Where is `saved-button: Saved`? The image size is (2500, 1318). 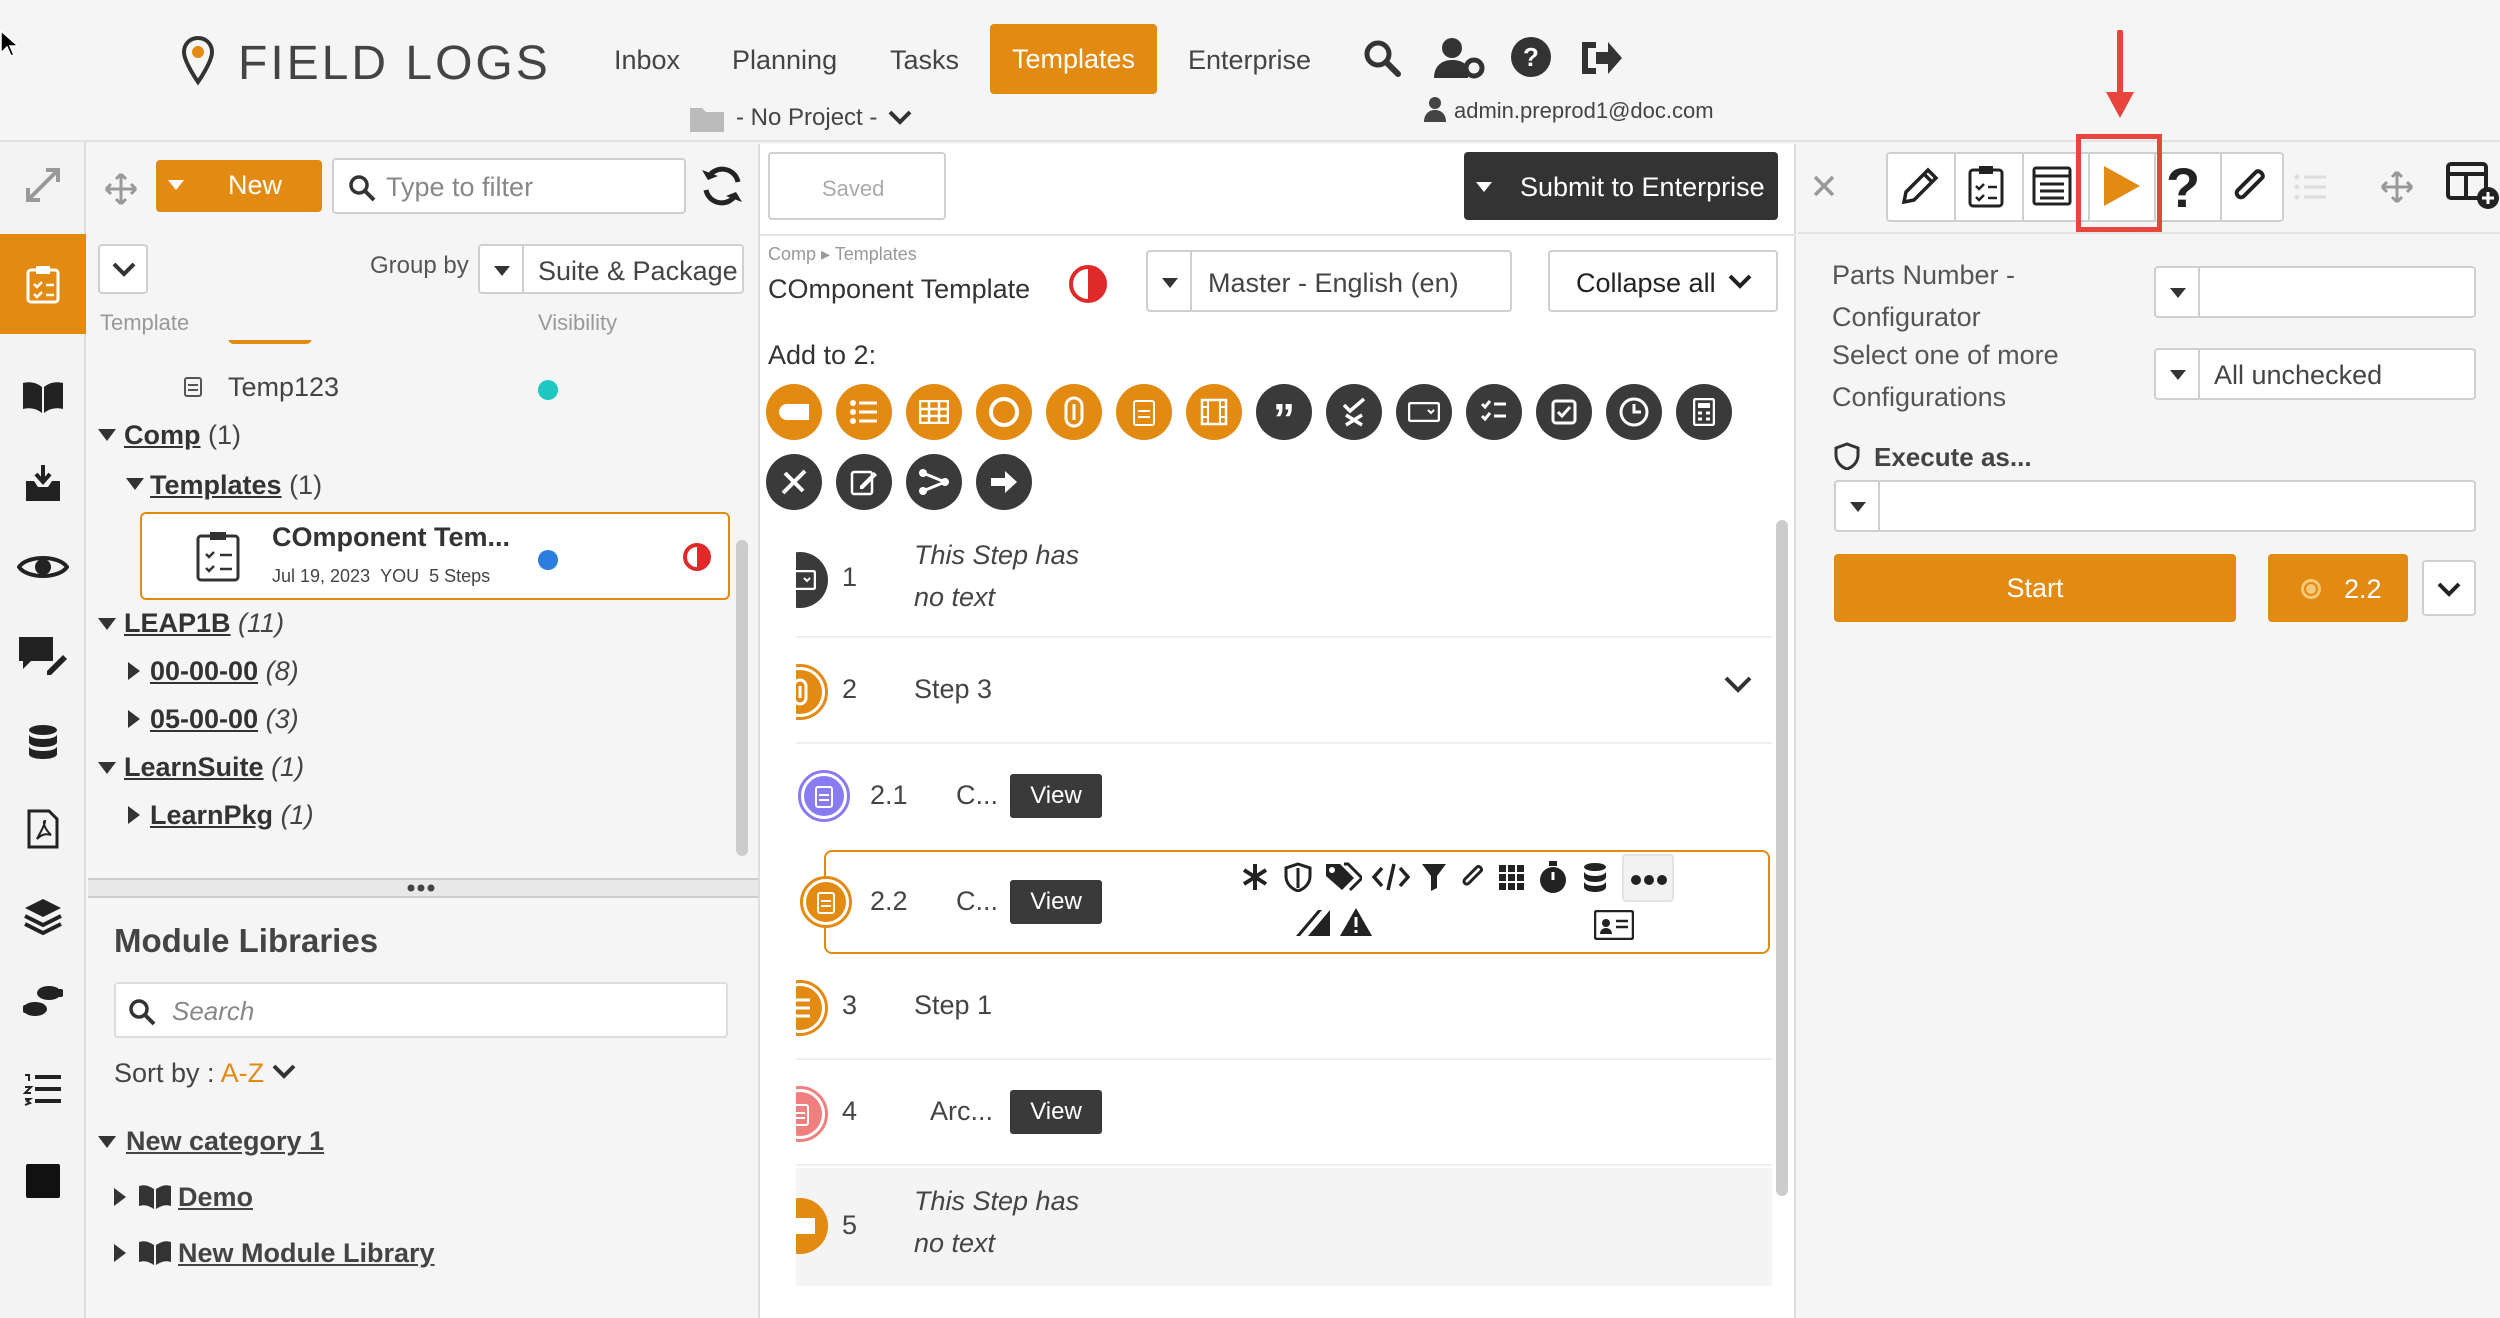 saved-button: Saved is located at coordinates (857, 186).